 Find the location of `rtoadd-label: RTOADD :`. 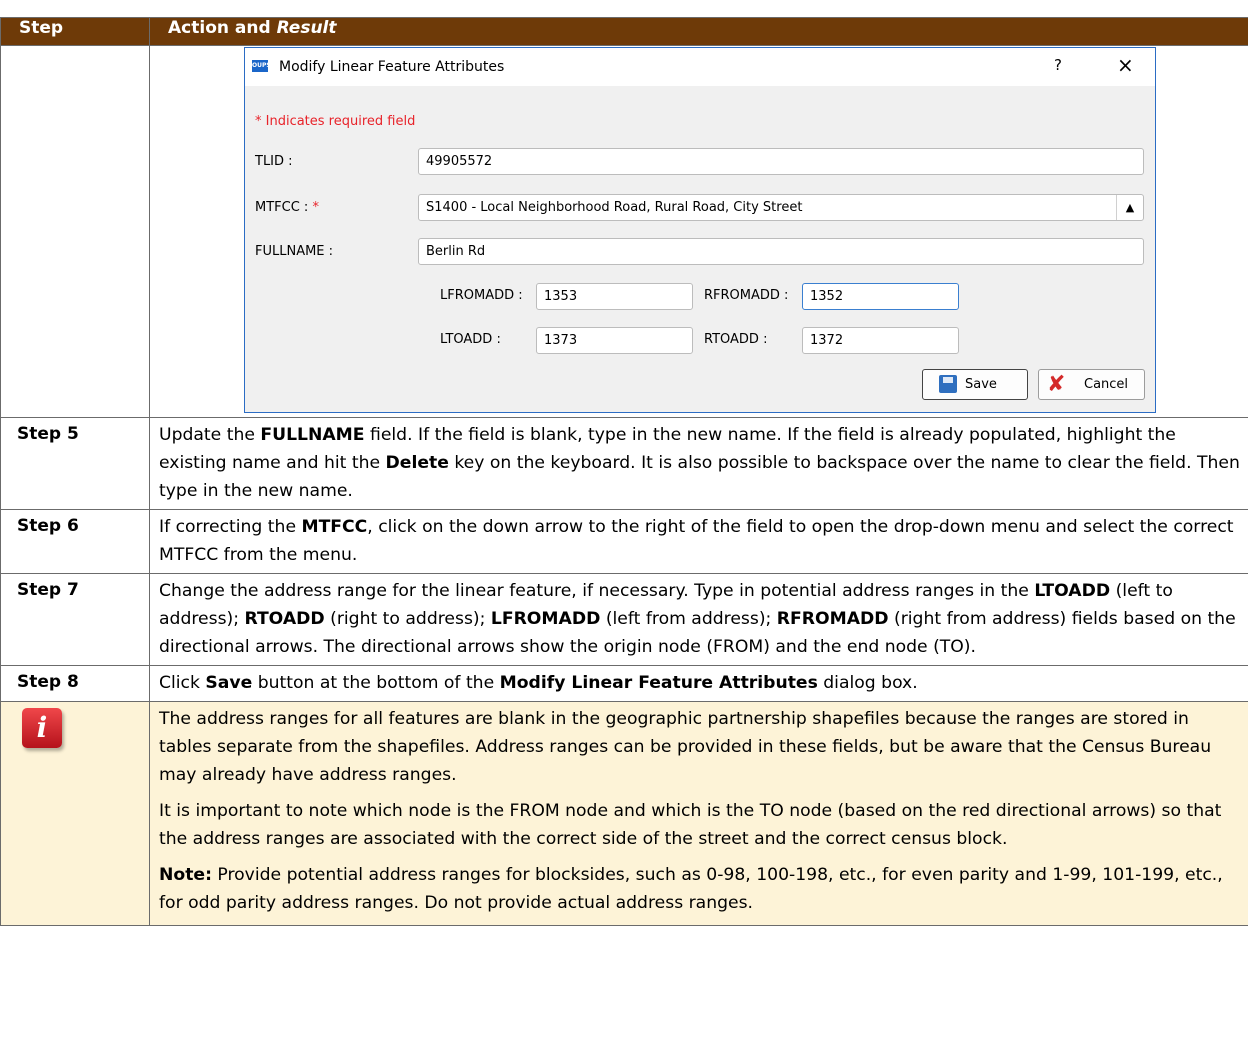

rtoadd-label: RTOADD : is located at coordinates (736, 339).